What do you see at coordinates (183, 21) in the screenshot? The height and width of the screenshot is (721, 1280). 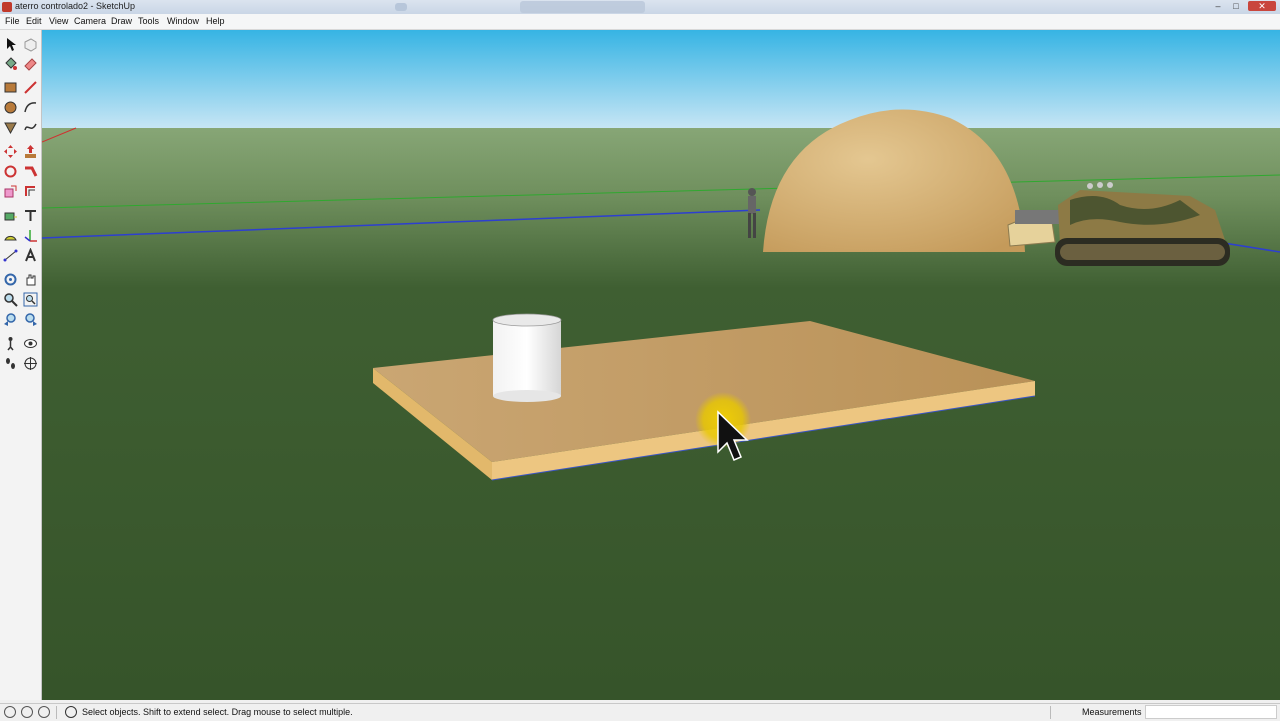 I see `menu-window: Window` at bounding box center [183, 21].